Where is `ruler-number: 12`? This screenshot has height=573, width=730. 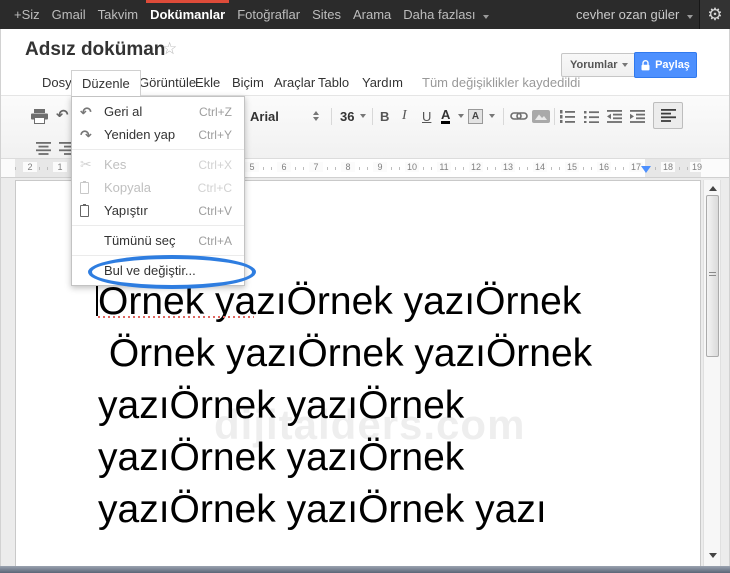 ruler-number: 12 is located at coordinates (476, 167).